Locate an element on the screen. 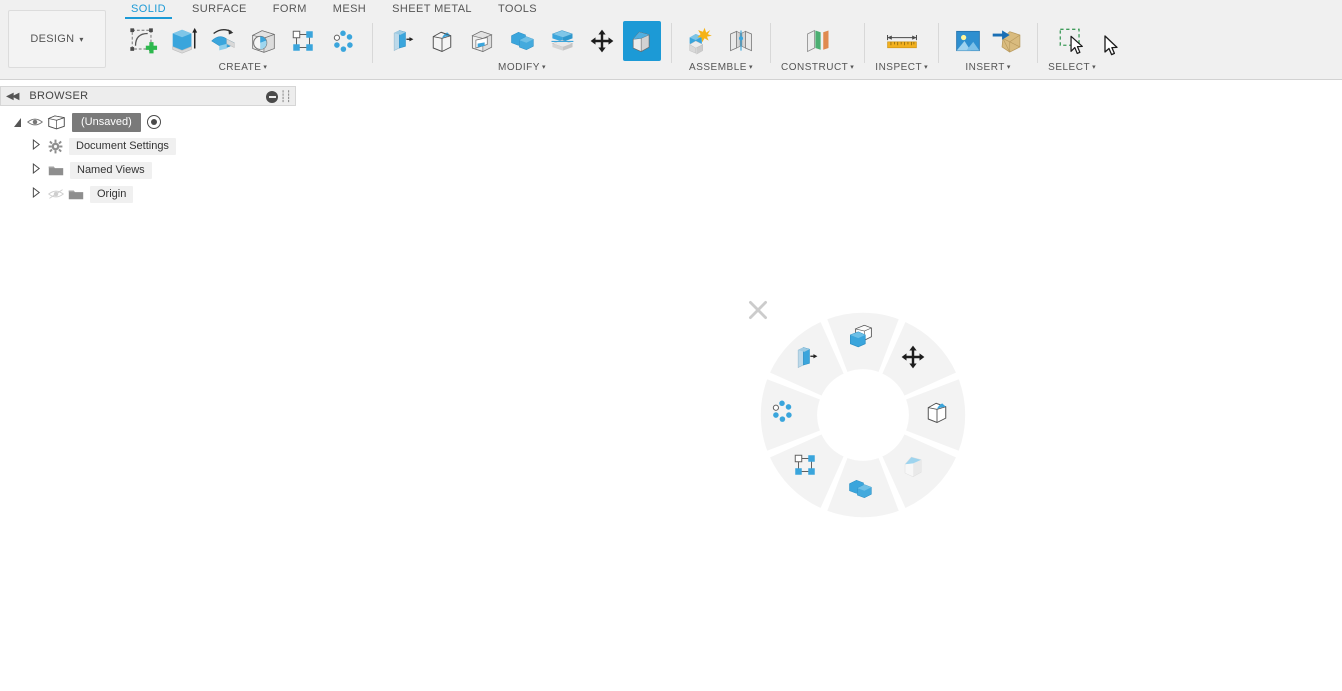  move-copy-button is located at coordinates (602, 41).